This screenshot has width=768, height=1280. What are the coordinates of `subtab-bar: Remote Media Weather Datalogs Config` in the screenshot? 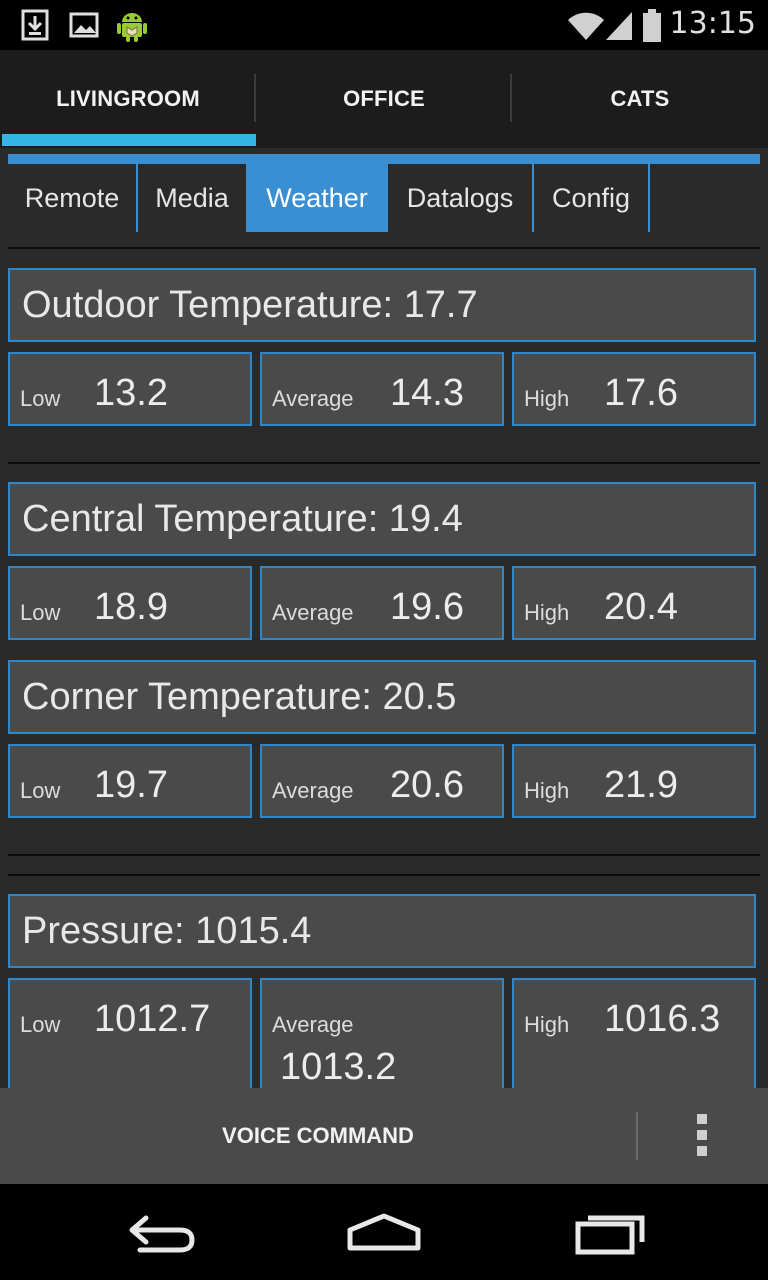 It's located at (329, 198).